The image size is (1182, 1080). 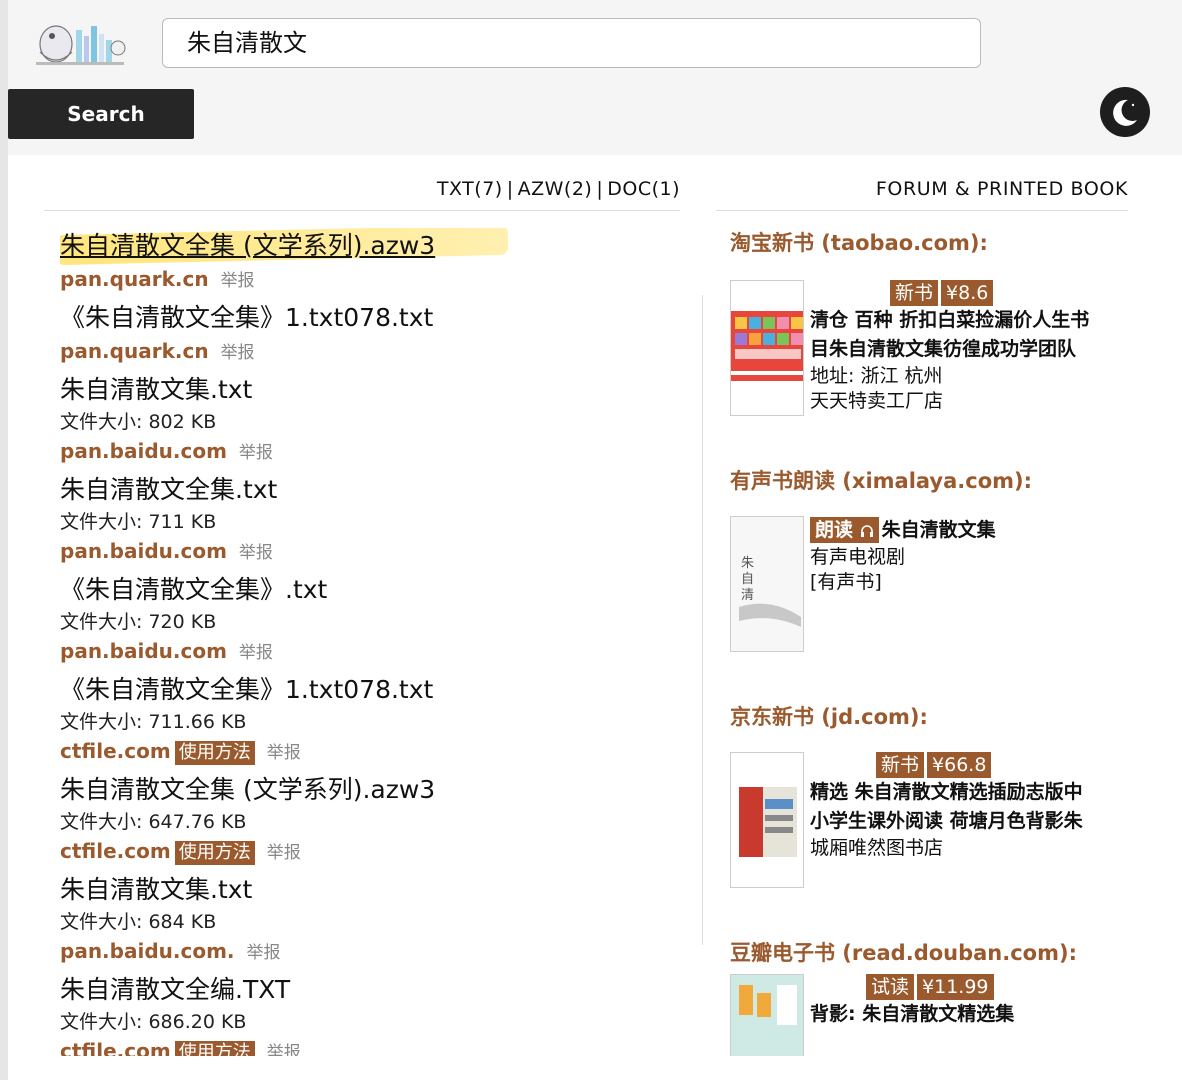 I want to click on product-title: 清仓 百种 折扣白菜捡漏价人生书, so click(x=970, y=320).